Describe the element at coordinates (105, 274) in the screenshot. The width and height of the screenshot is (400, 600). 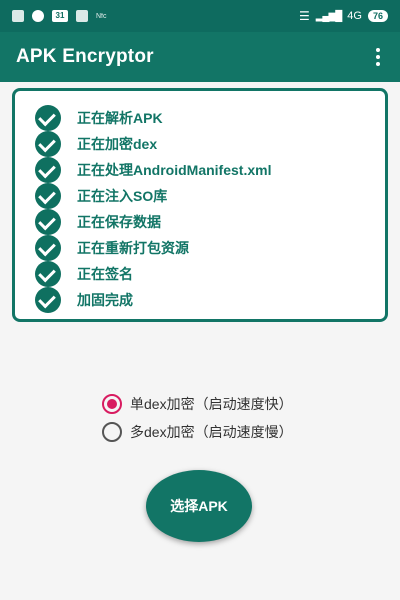
I see `step-label: 正在签名` at that location.